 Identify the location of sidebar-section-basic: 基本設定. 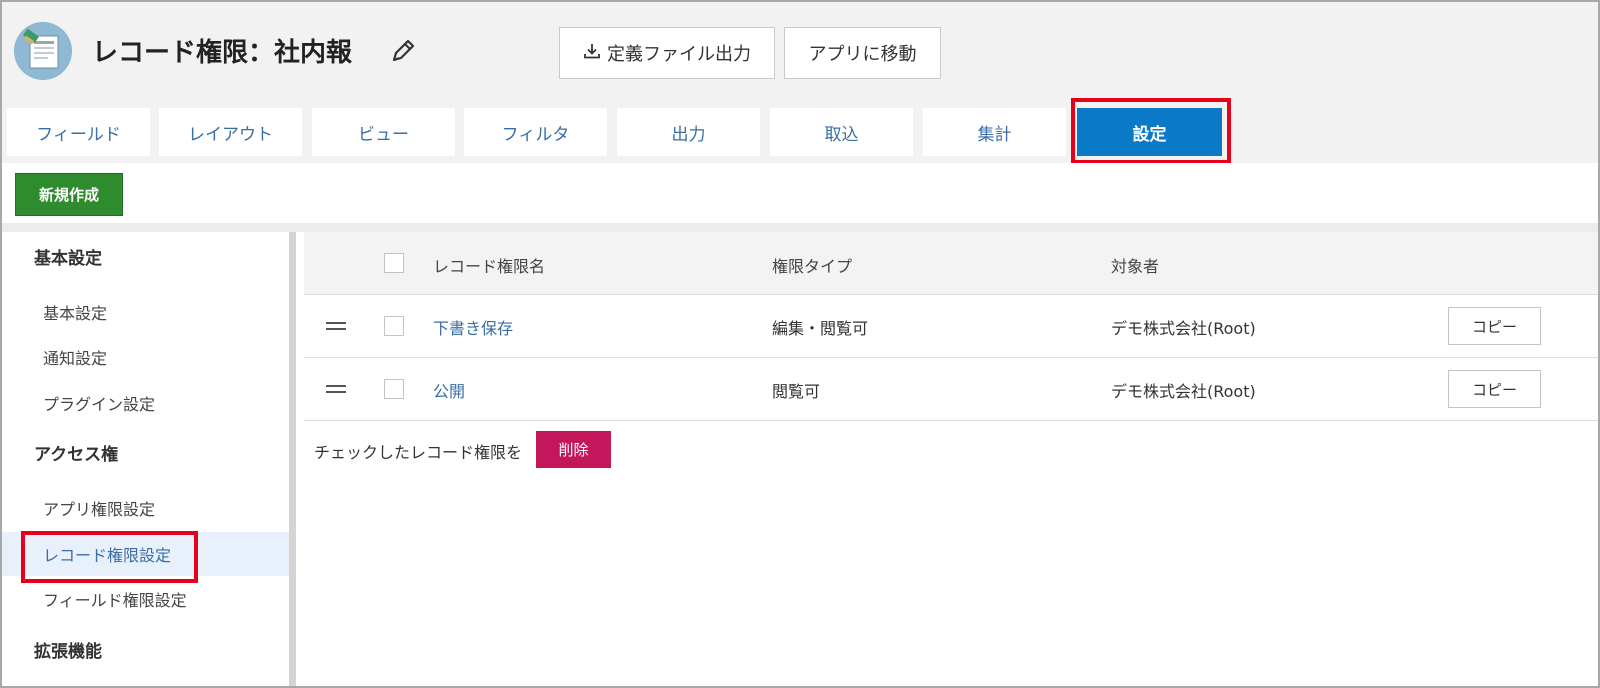
(68, 259).